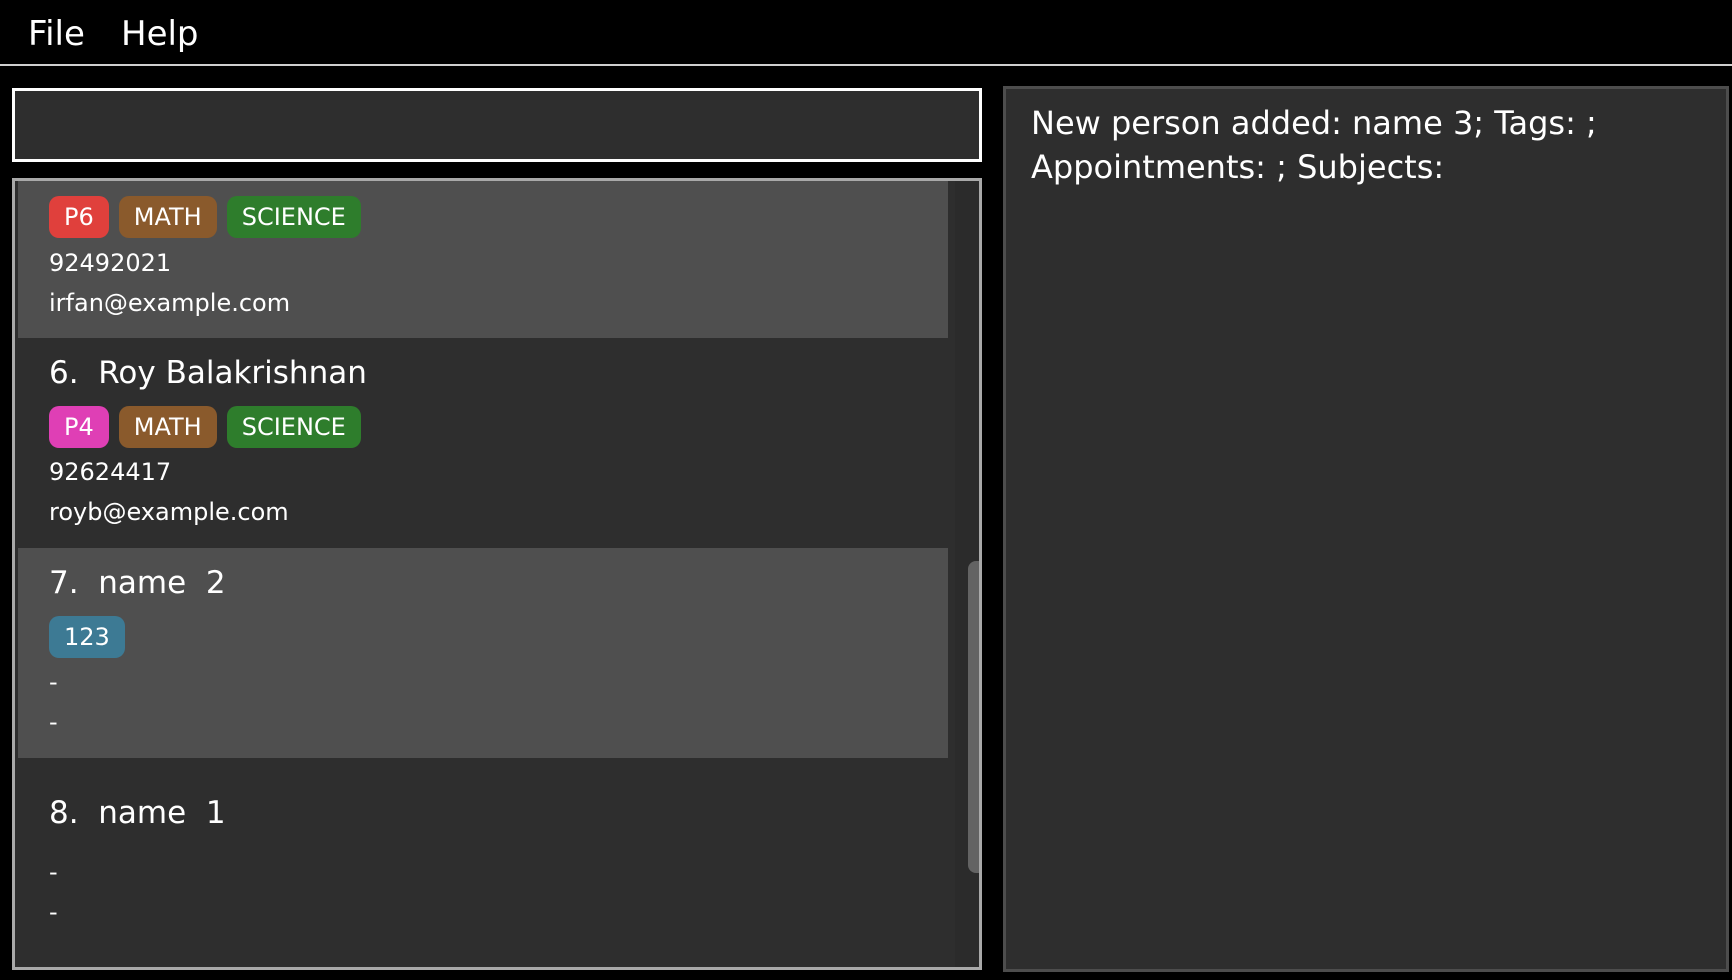  I want to click on tag: 123, so click(87, 637).